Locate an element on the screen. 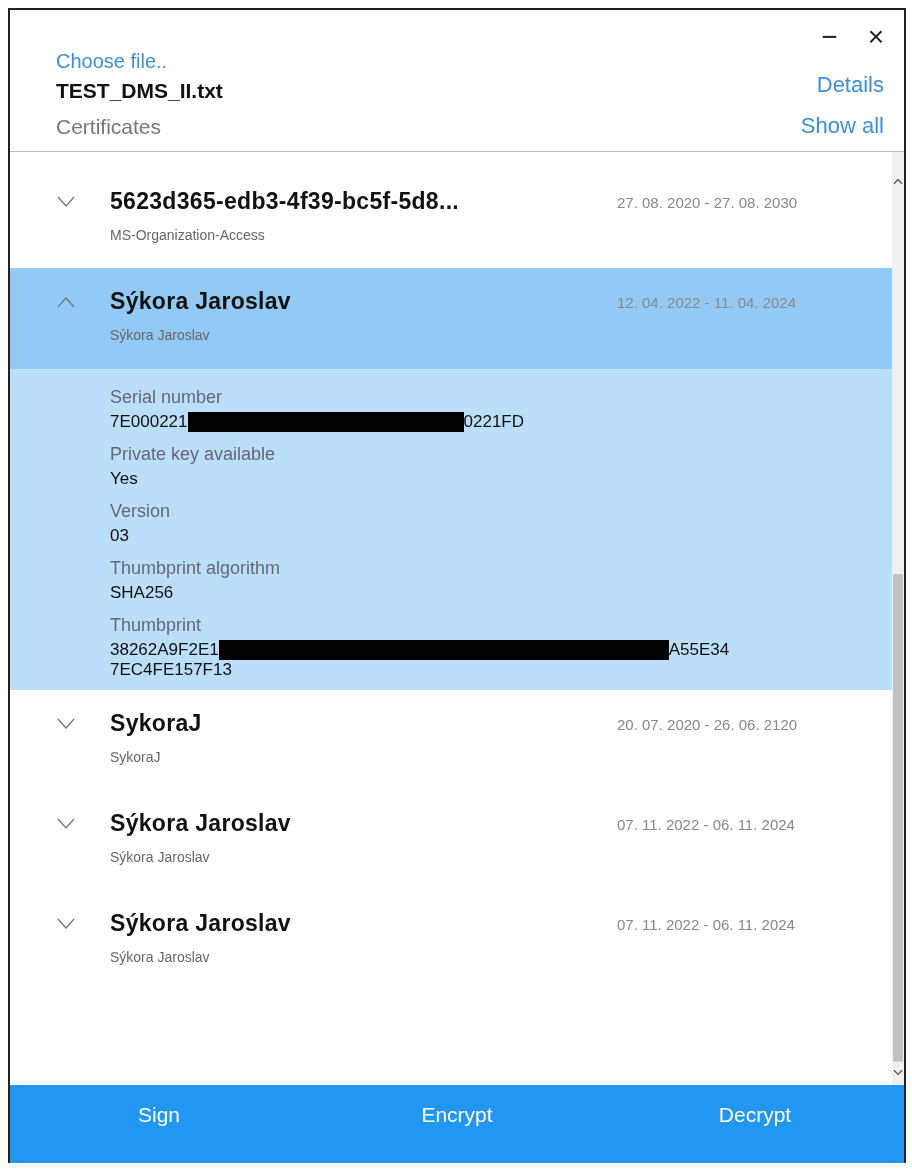  chevron-up-icon is located at coordinates (66, 302).